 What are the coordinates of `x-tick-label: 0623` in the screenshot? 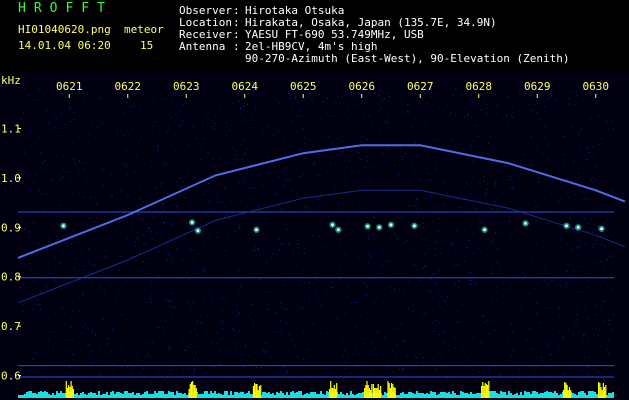 It's located at (186, 86).